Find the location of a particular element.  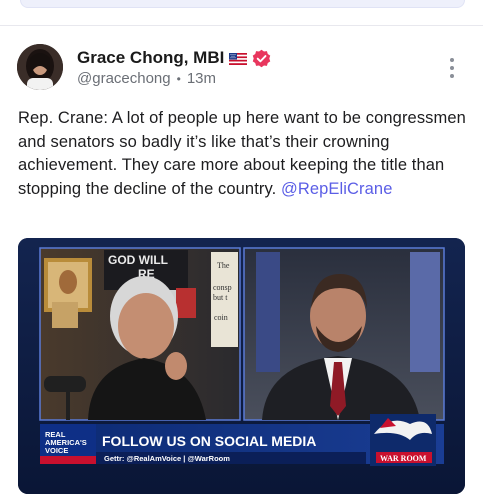

us-flag-icon is located at coordinates (238, 58).